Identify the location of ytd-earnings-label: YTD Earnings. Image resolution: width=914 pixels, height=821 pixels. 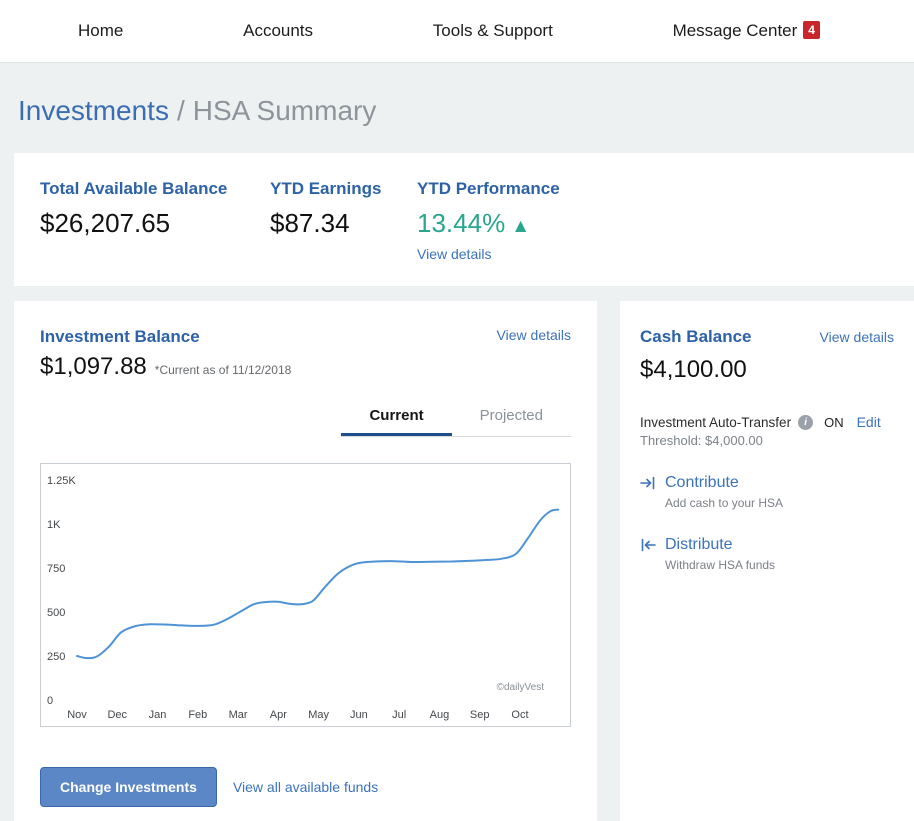
(326, 188).